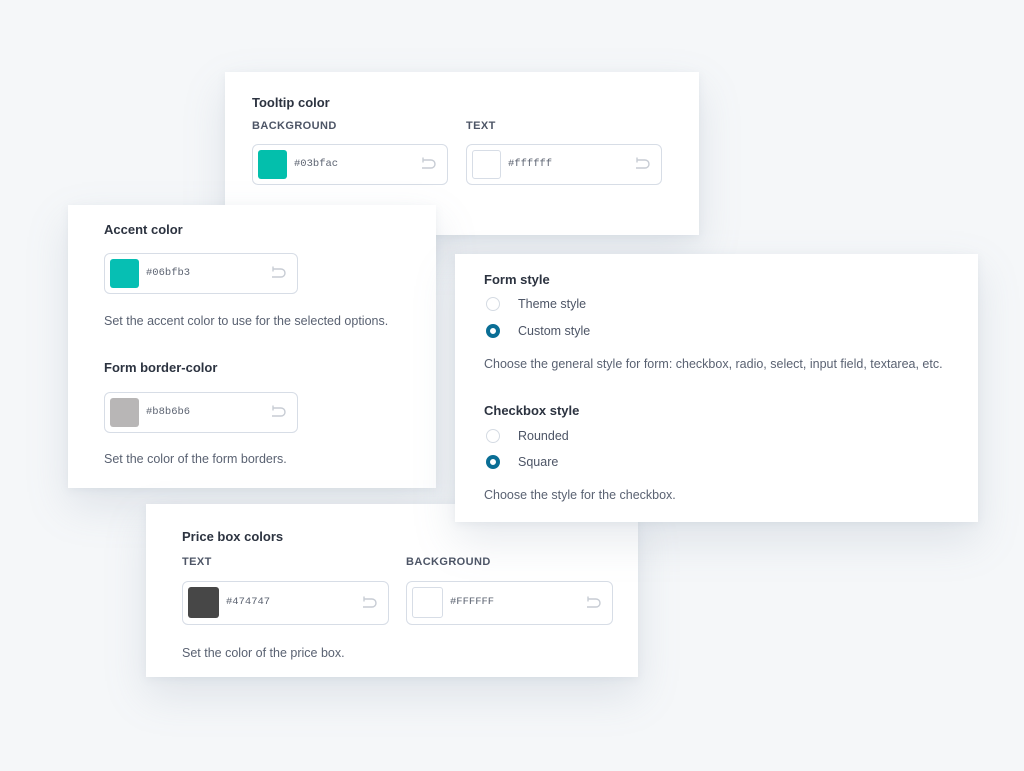 Image resolution: width=1024 pixels, height=771 pixels. What do you see at coordinates (472, 602) in the screenshot?
I see `hex-value: #FFFFFF` at bounding box center [472, 602].